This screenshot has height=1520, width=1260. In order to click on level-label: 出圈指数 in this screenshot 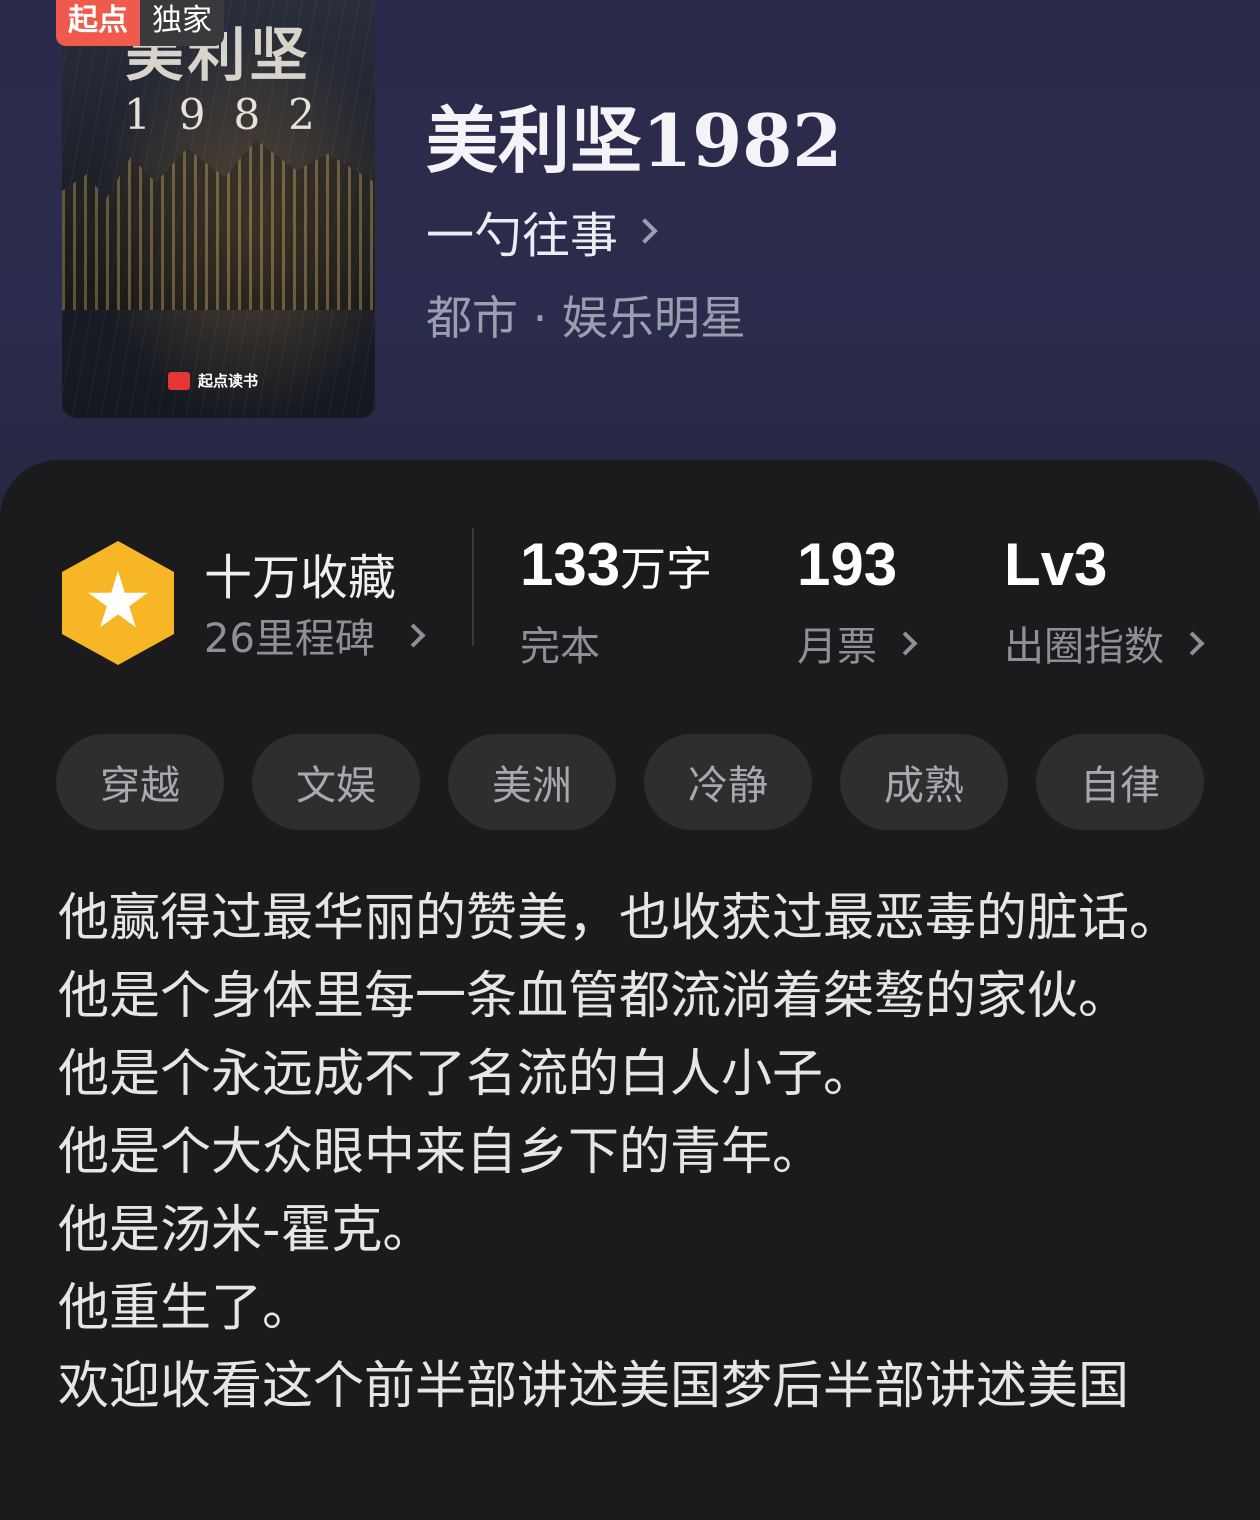, I will do `click(1084, 647)`.